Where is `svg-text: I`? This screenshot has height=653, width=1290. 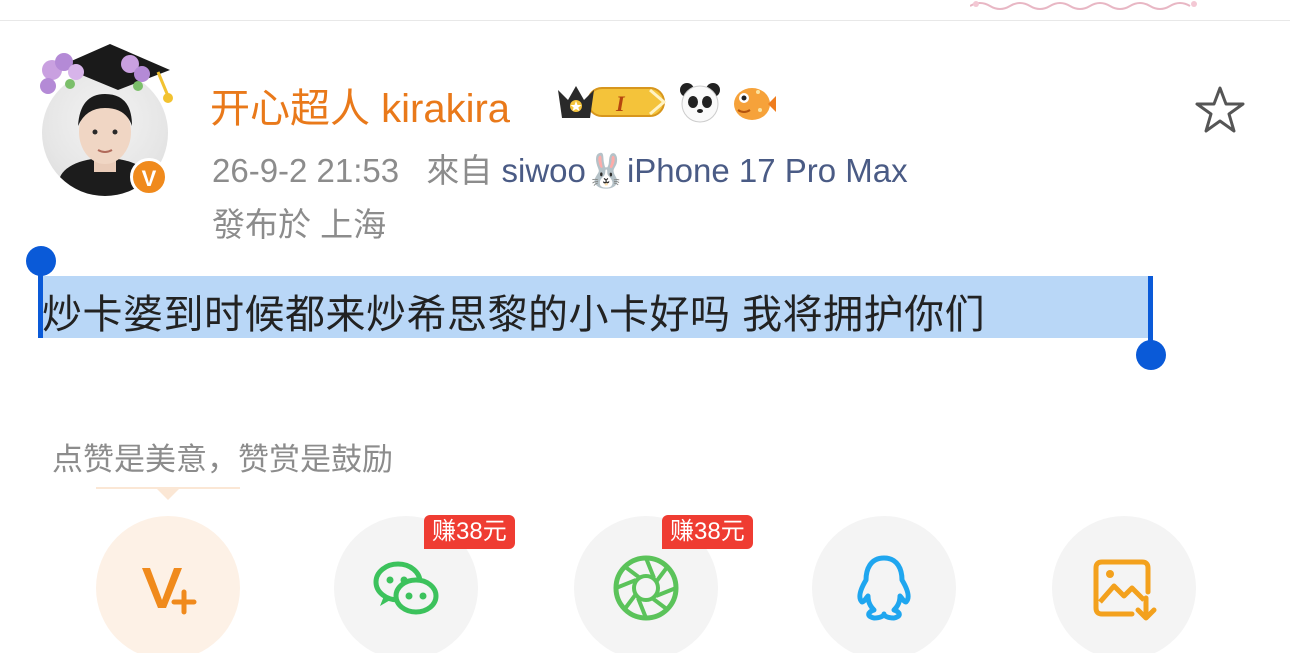 svg-text: I is located at coordinates (620, 103).